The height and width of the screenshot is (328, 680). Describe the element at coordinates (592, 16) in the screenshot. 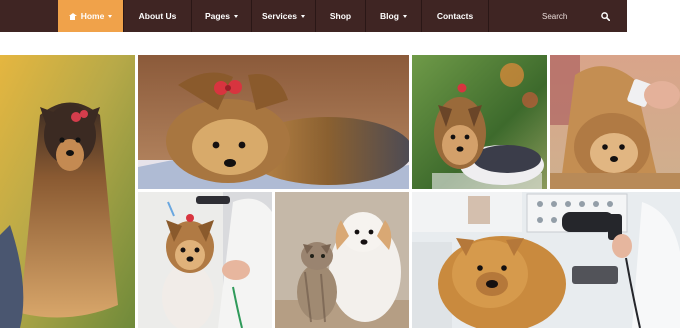

I see `search-input` at that location.